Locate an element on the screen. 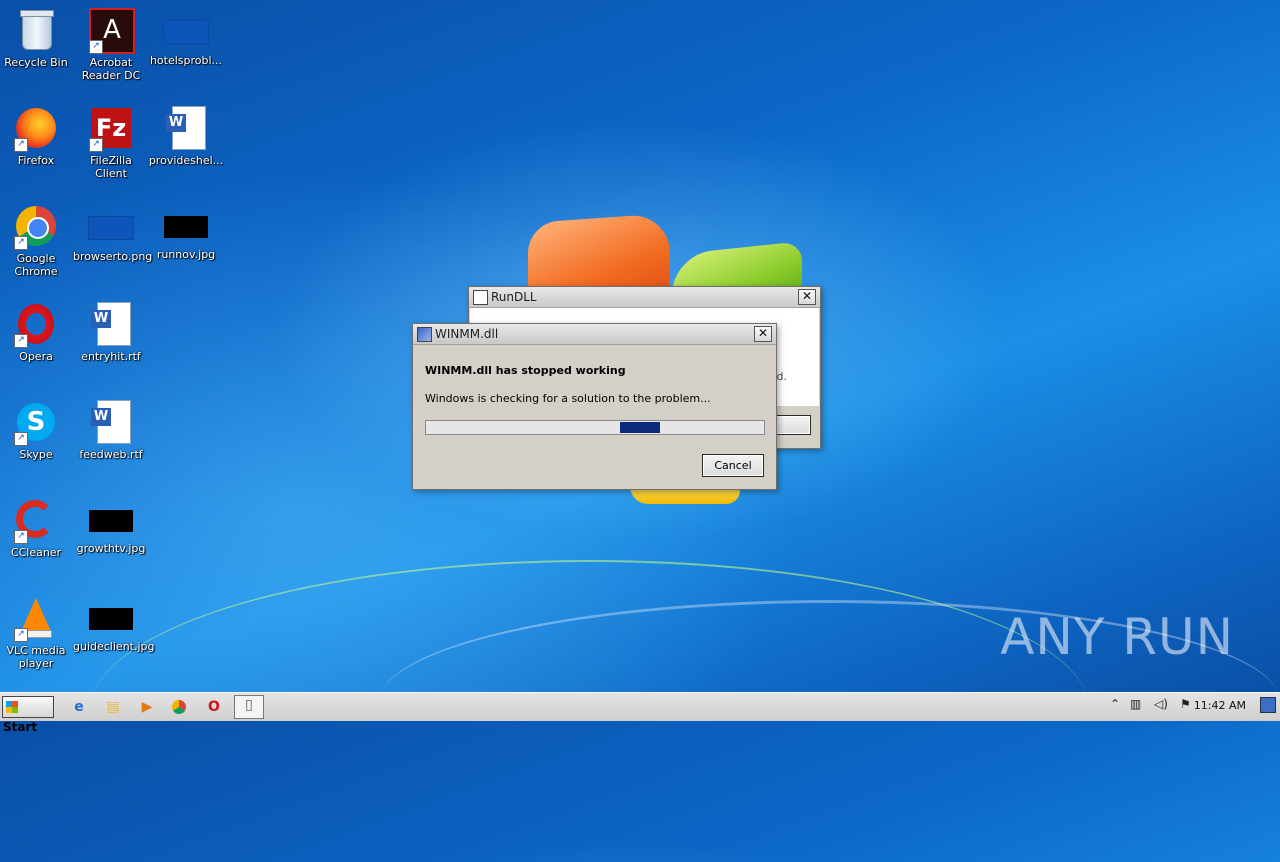  desktop-icon-label: entryhit.rtf is located at coordinates (111, 356).